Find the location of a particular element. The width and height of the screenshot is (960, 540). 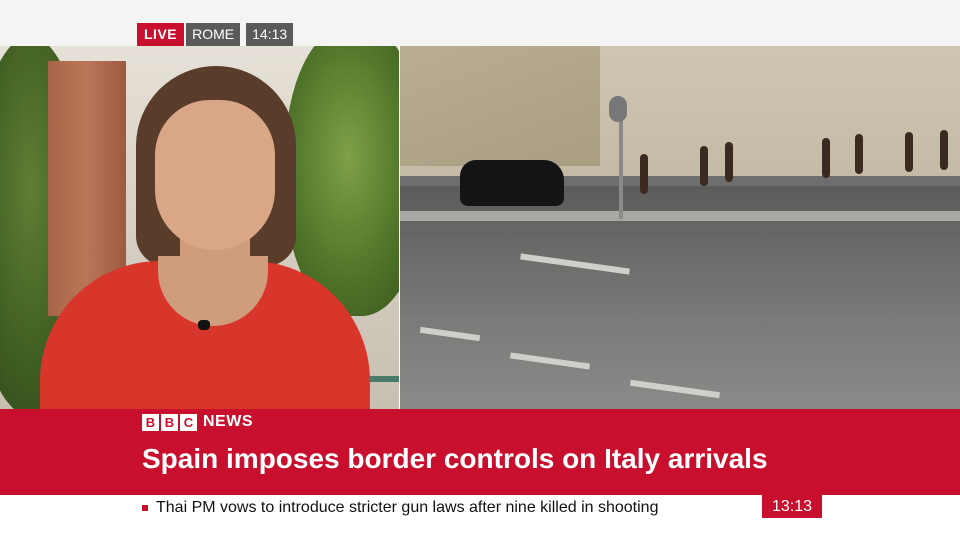

news-label: NEWS is located at coordinates (228, 421).